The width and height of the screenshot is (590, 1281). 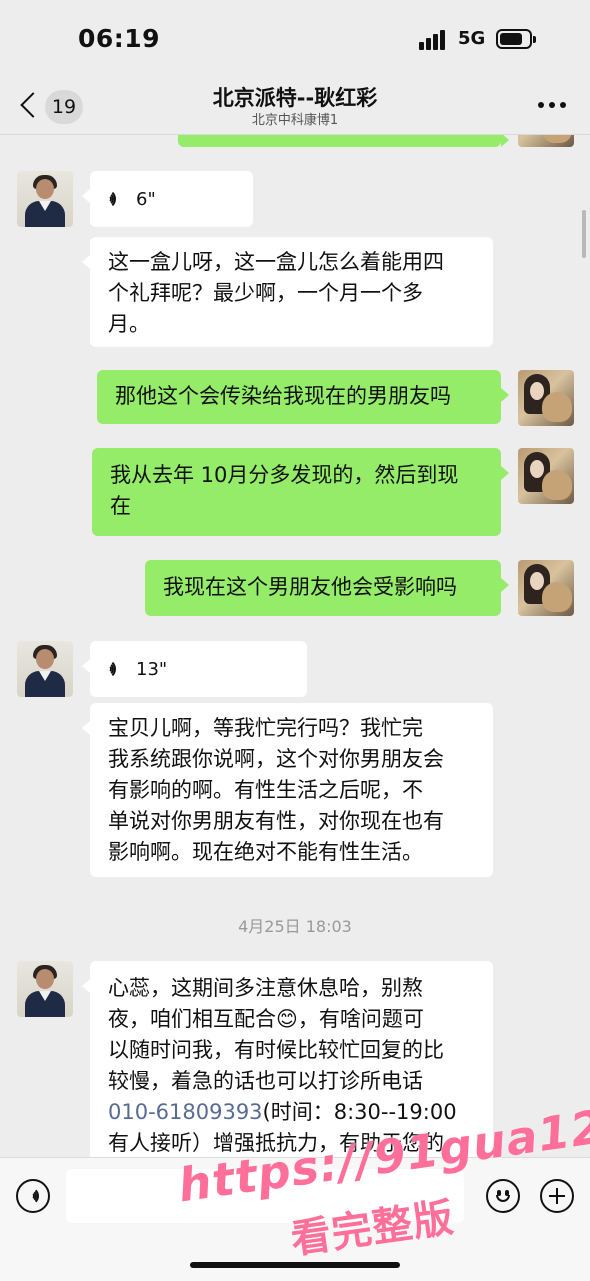 I want to click on message-line: 我从去年 10月分多发现的，然后到现, so click(x=284, y=475).